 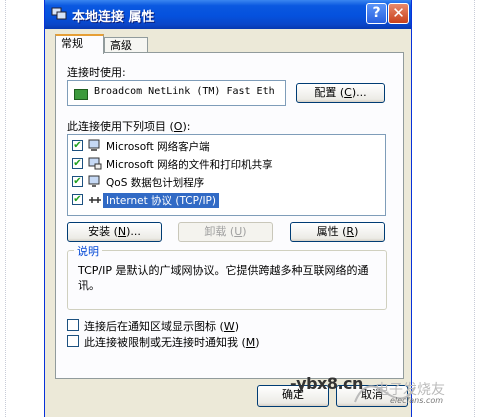 I want to click on tab-general: 常规, so click(x=79, y=44).